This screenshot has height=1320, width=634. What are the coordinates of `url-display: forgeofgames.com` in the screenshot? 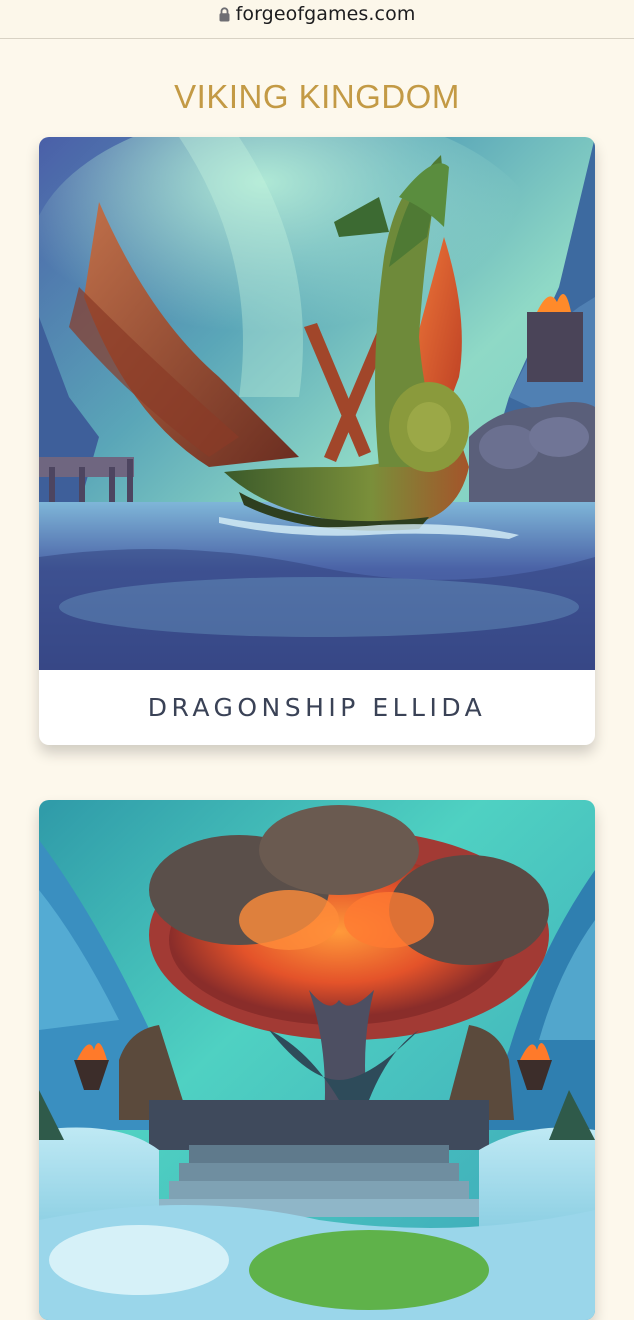 It's located at (317, 14).